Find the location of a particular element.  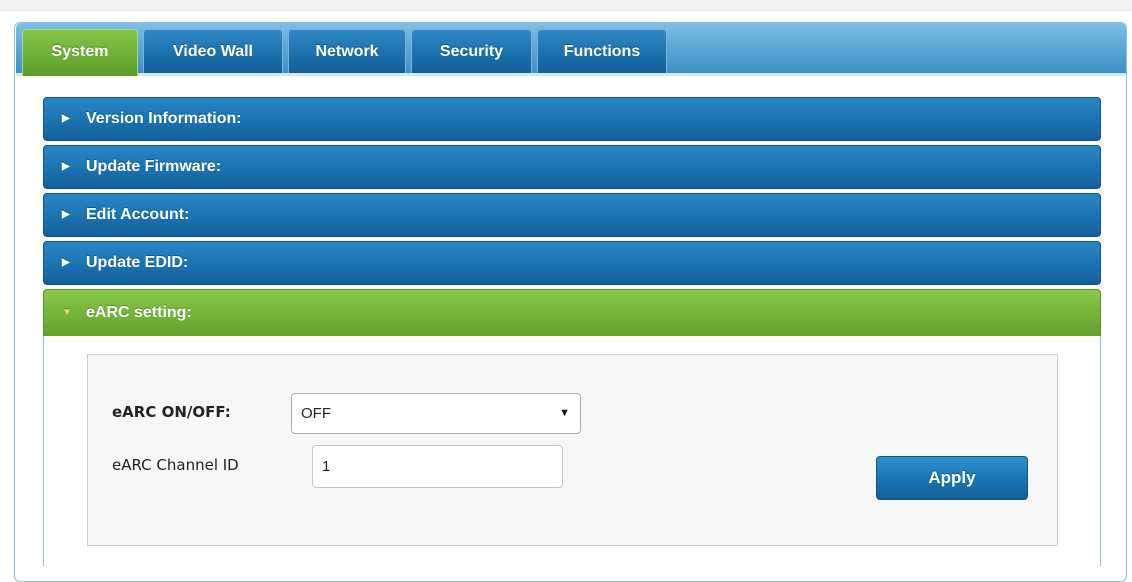

tab-system-label: System is located at coordinates (80, 51).